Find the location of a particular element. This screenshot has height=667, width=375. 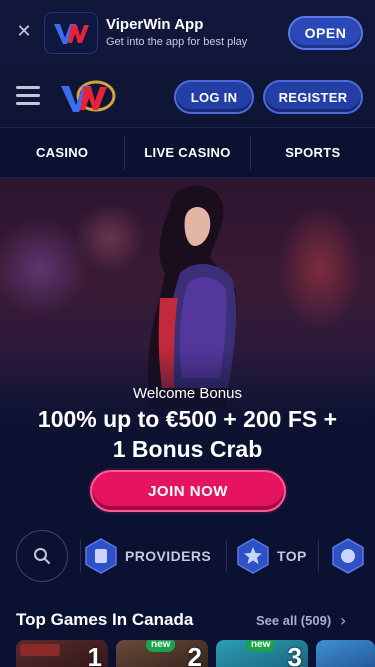

category-bar: PROVIDERS TOP is located at coordinates (187, 556).